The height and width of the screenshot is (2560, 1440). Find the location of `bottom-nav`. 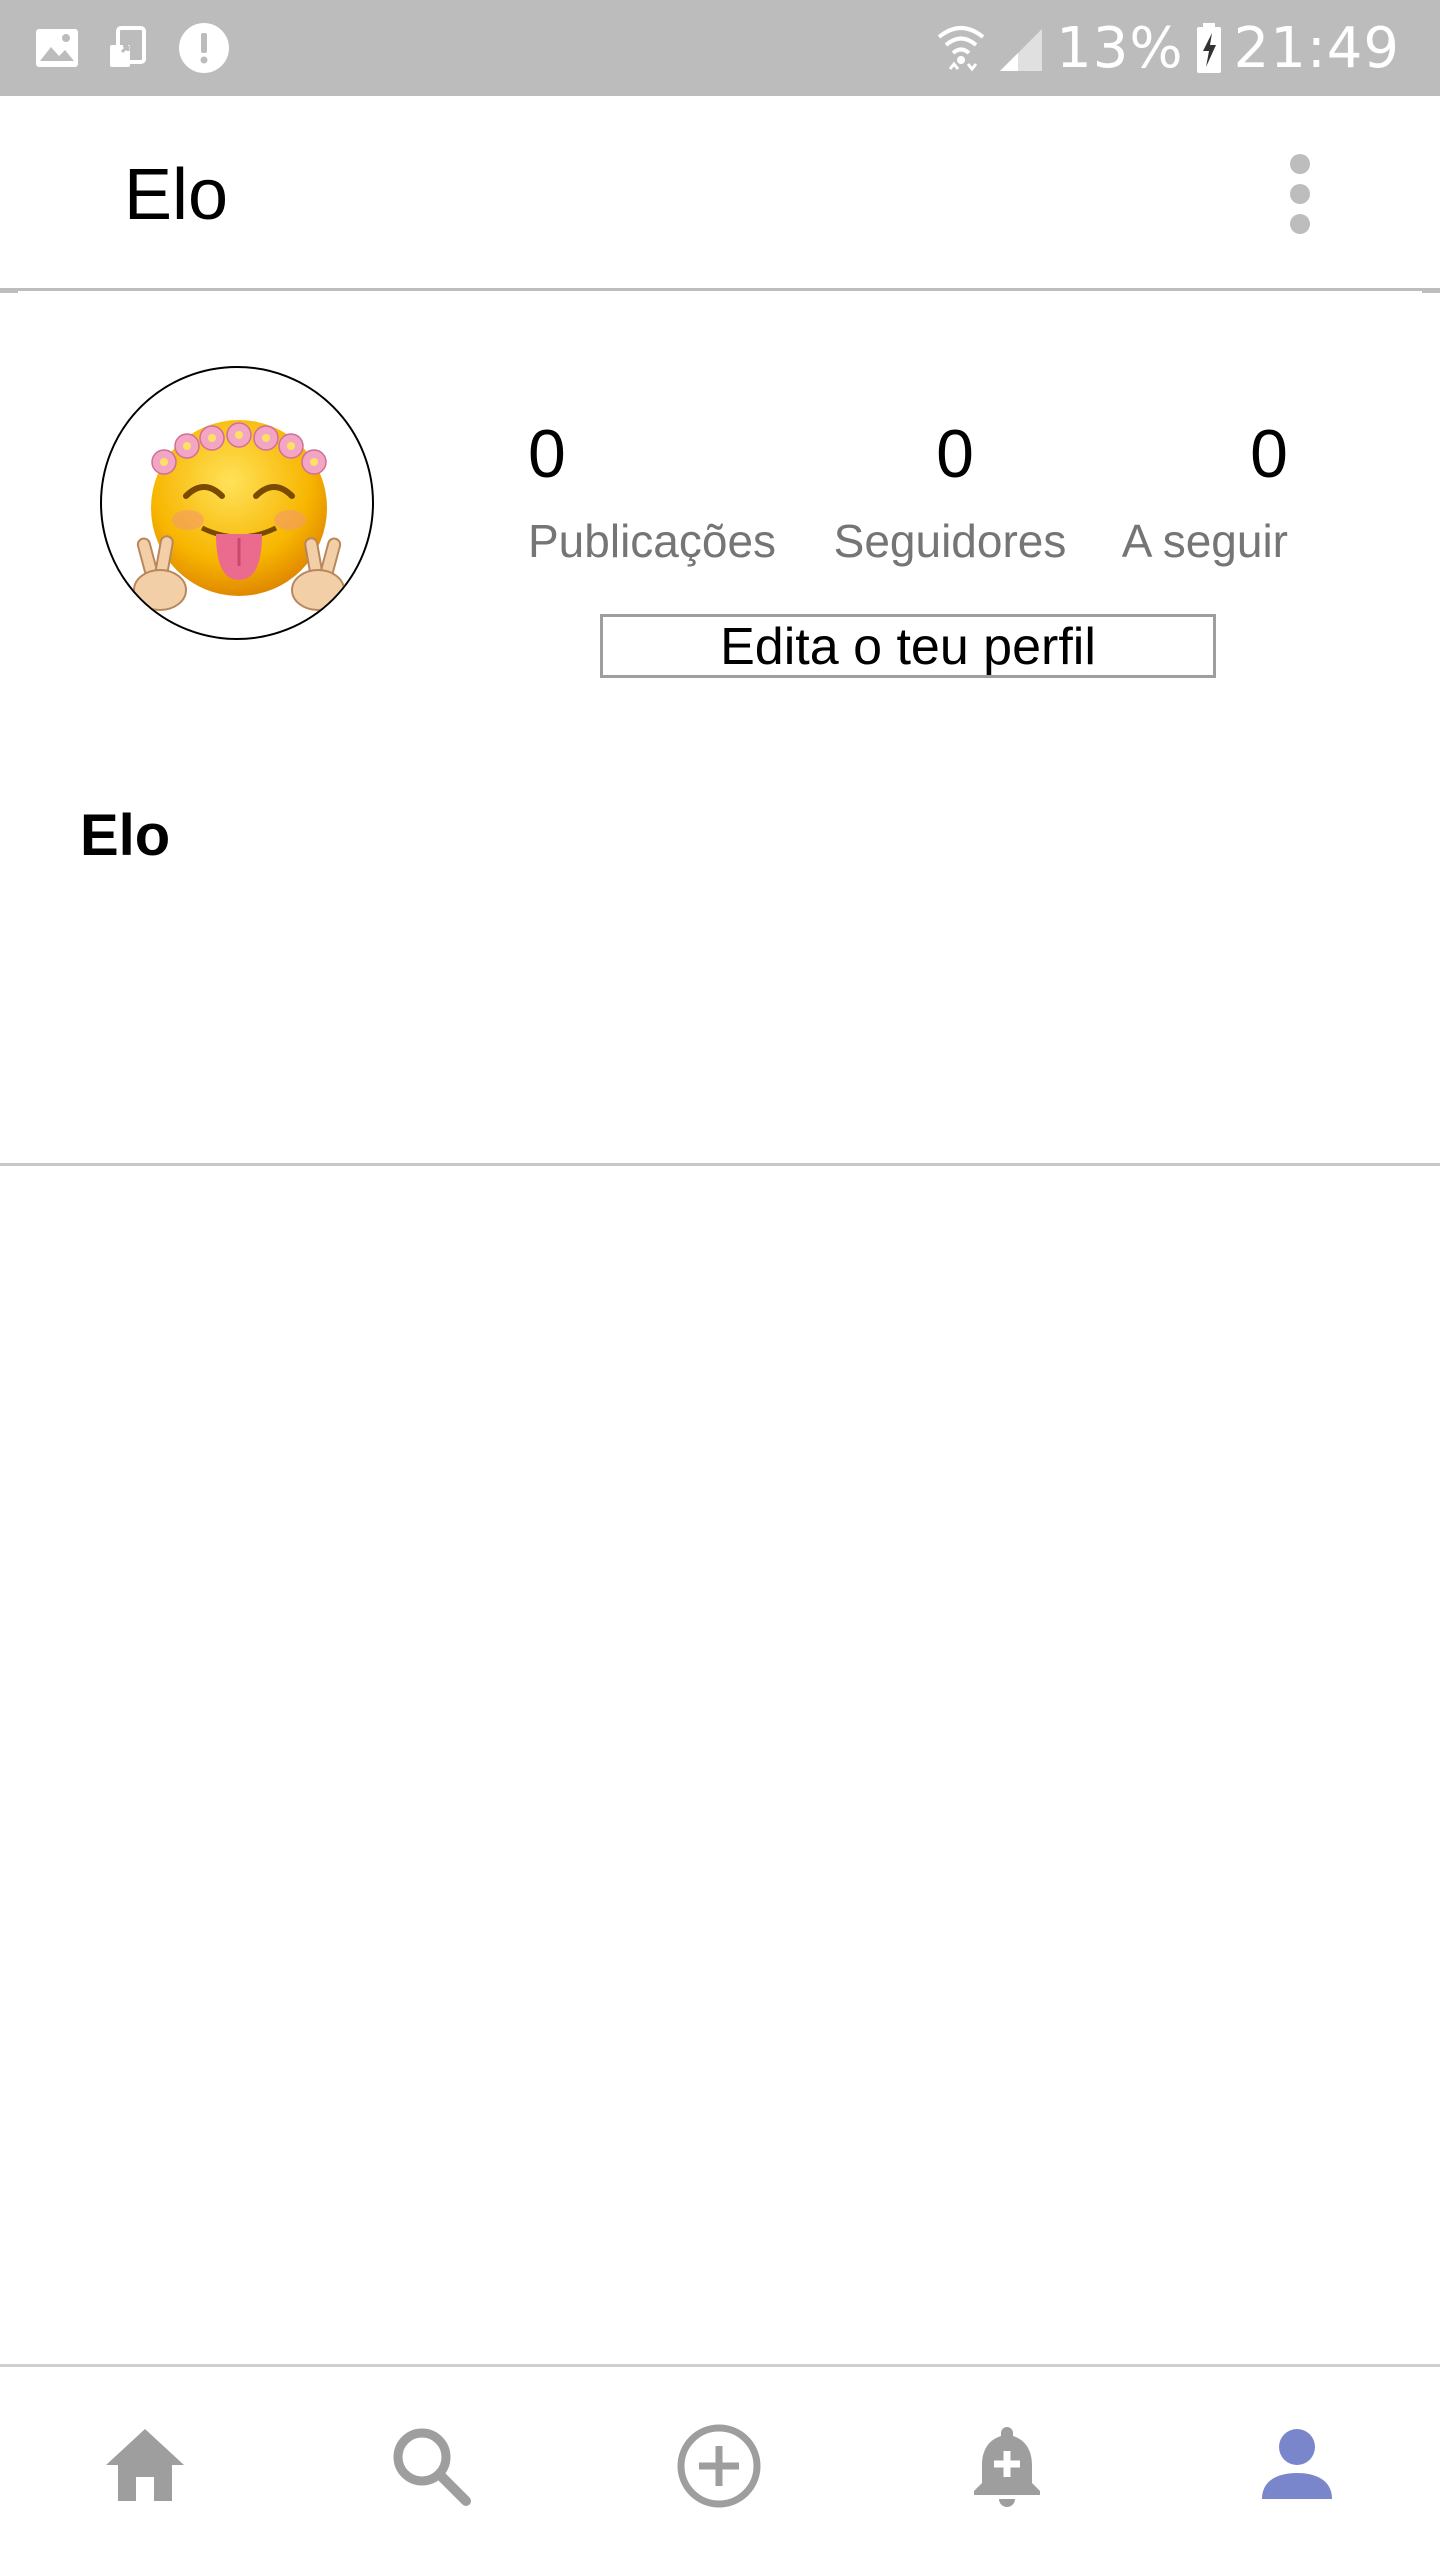

bottom-nav is located at coordinates (720, 2463).